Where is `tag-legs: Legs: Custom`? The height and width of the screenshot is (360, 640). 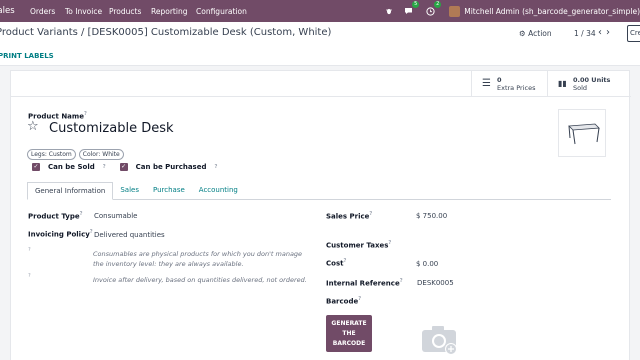 tag-legs: Legs: Custom is located at coordinates (51, 154).